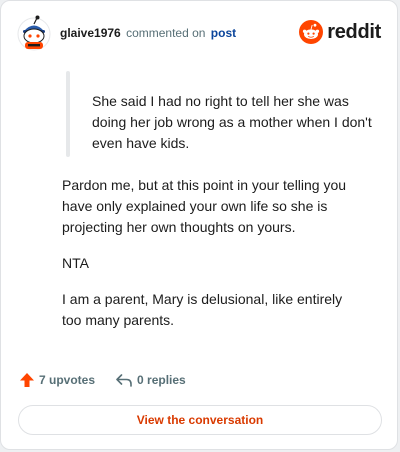 The image size is (400, 452). What do you see at coordinates (200, 420) in the screenshot?
I see `view-conversation-button: View the conversation` at bounding box center [200, 420].